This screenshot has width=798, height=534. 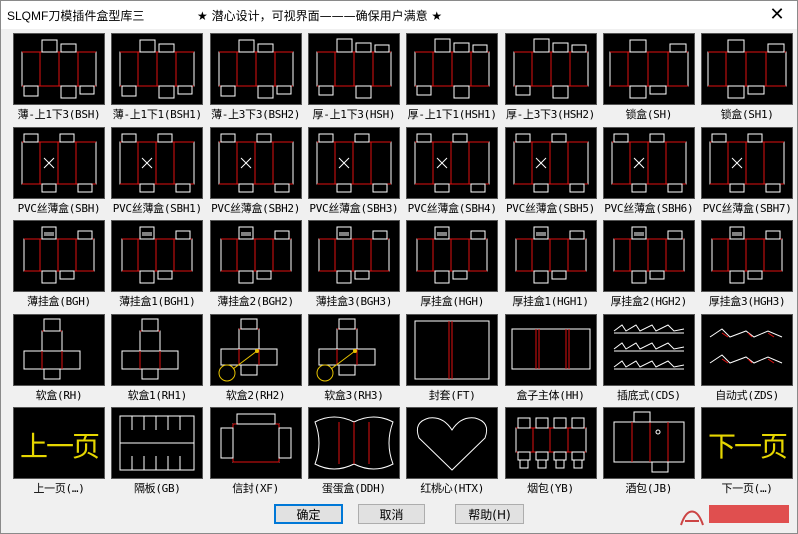 I want to click on box-type-label: 下一页(…), so click(x=747, y=488).